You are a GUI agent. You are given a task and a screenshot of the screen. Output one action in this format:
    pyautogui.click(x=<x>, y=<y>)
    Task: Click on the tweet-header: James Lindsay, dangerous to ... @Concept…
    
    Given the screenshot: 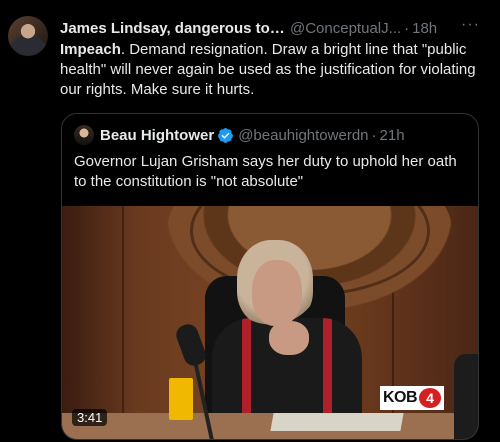 What is the action you would take?
    pyautogui.click(x=275, y=28)
    